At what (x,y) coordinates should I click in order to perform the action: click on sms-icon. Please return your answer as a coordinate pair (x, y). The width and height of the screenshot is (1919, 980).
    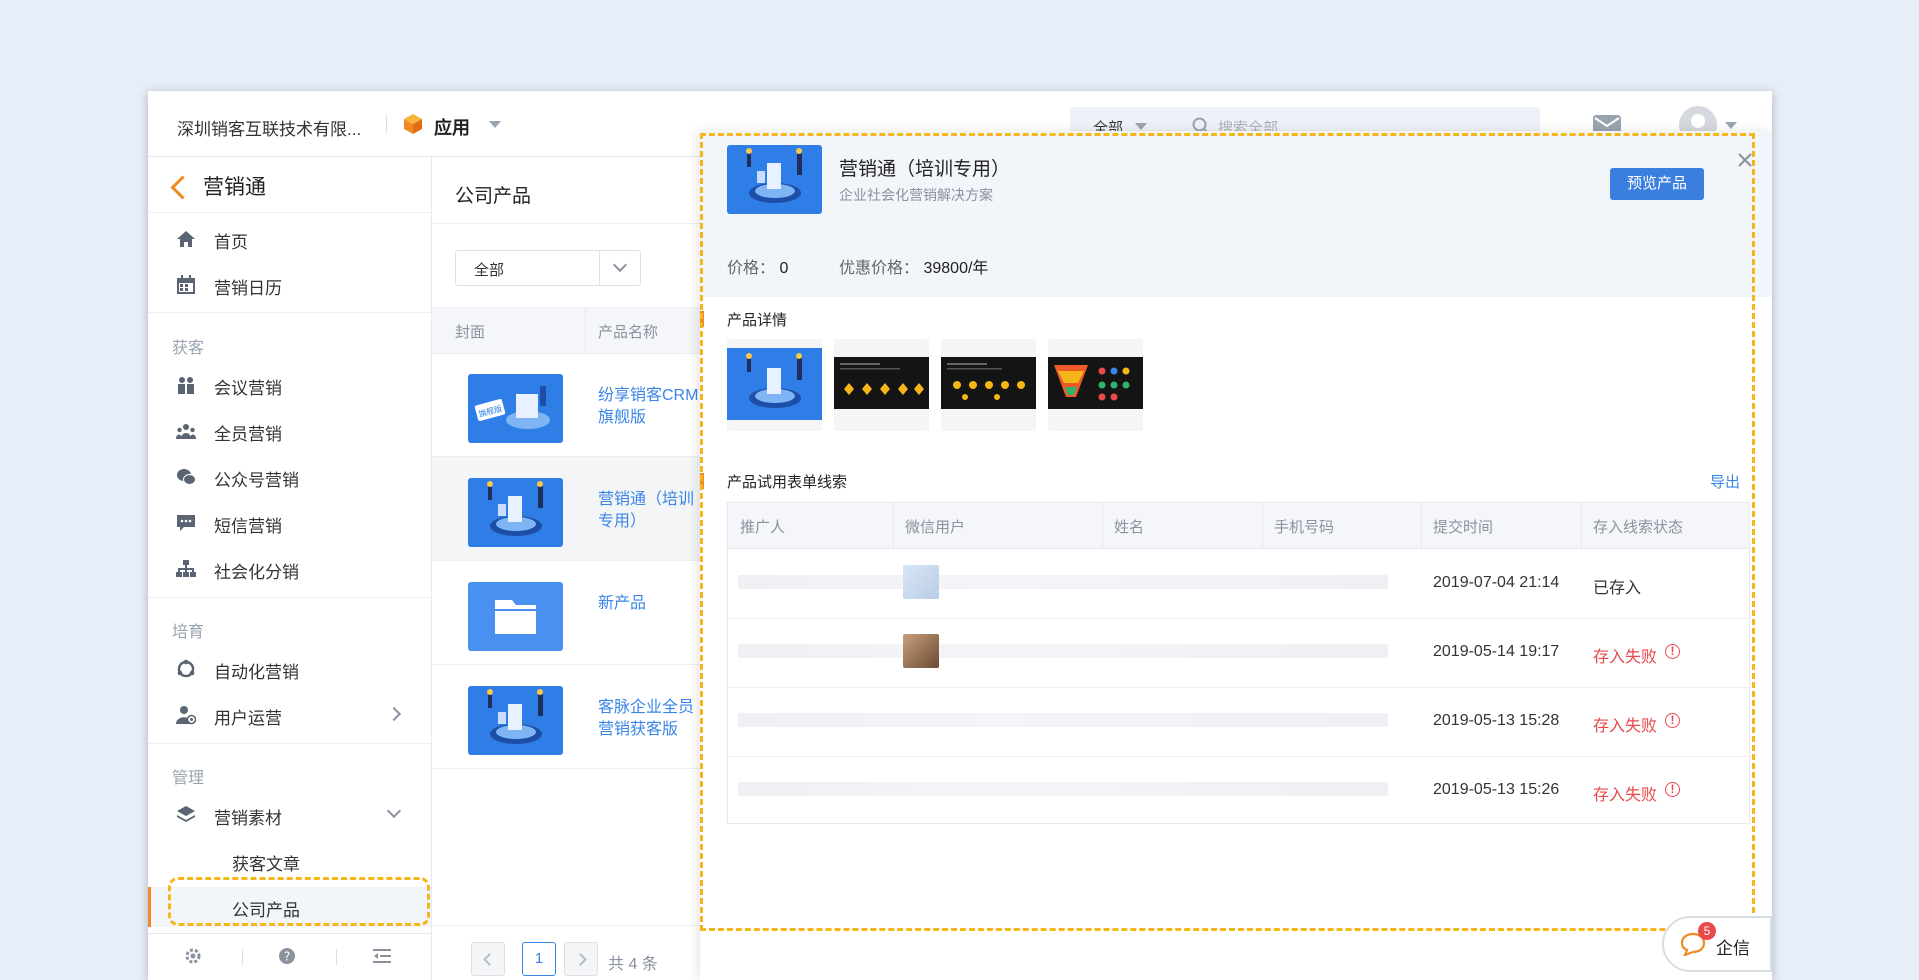
    Looking at the image, I should click on (186, 523).